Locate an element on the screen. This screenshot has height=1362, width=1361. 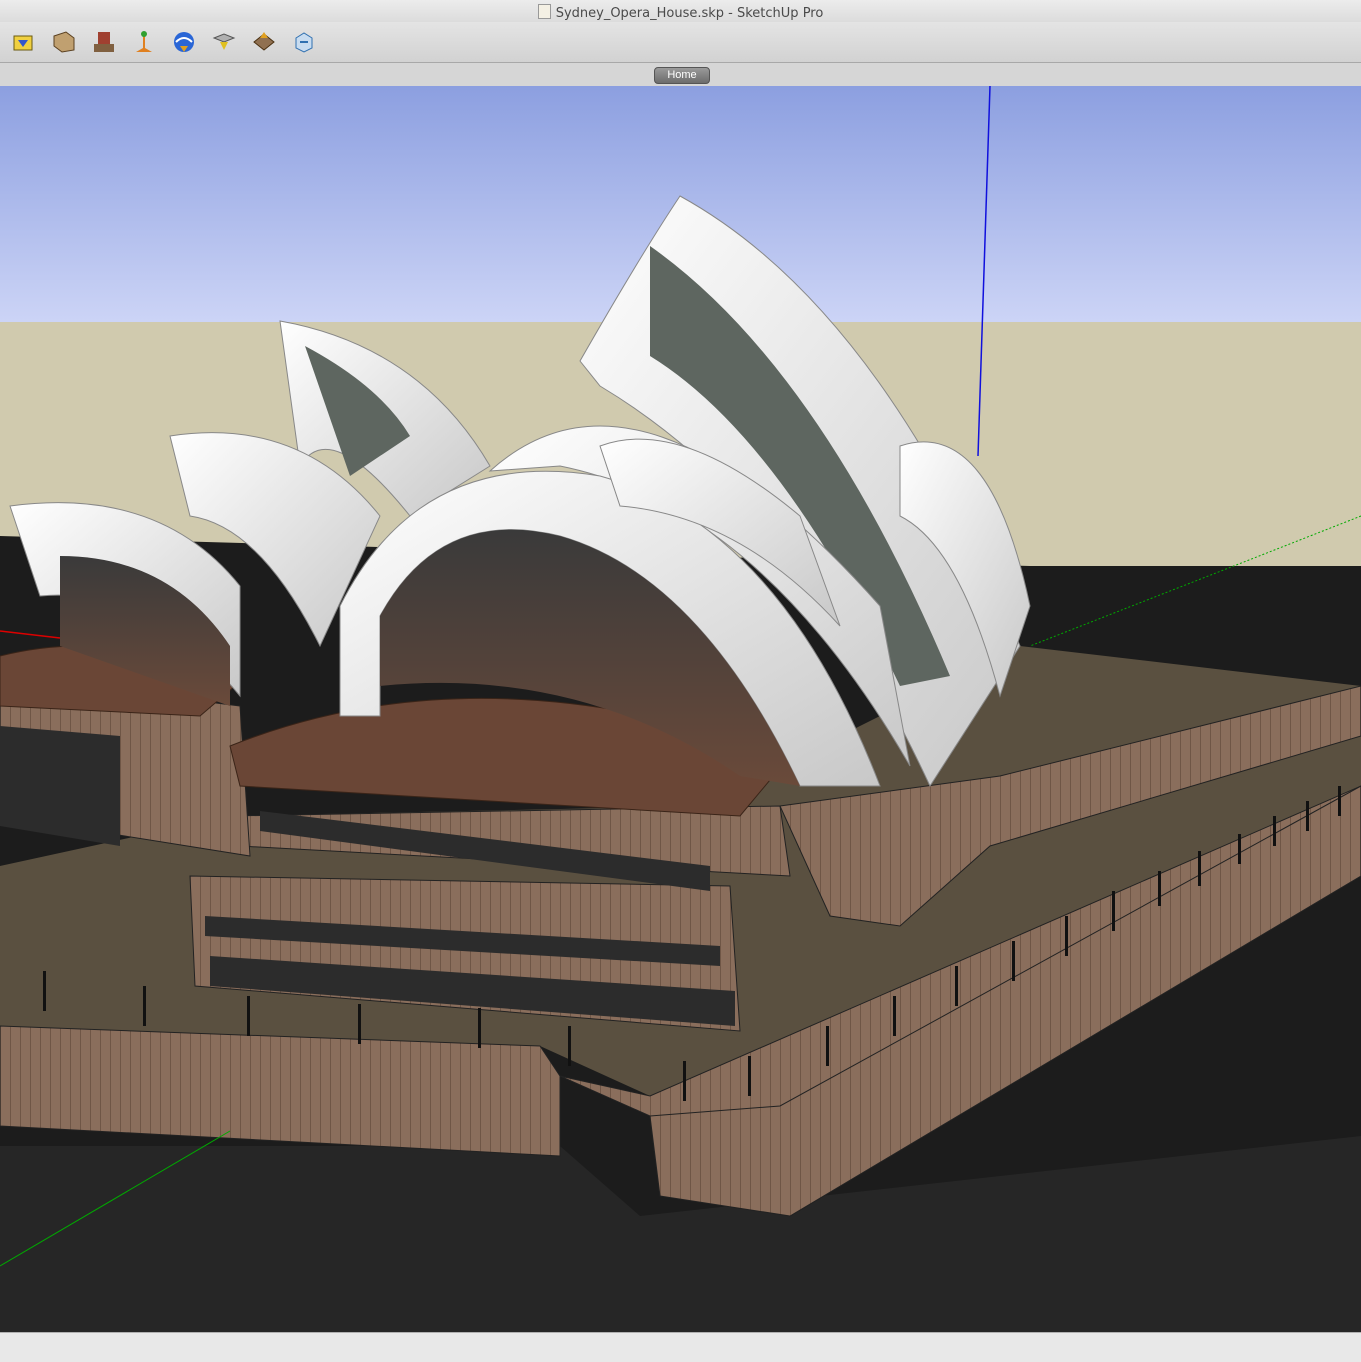
share-component-icon is located at coordinates (104, 42).